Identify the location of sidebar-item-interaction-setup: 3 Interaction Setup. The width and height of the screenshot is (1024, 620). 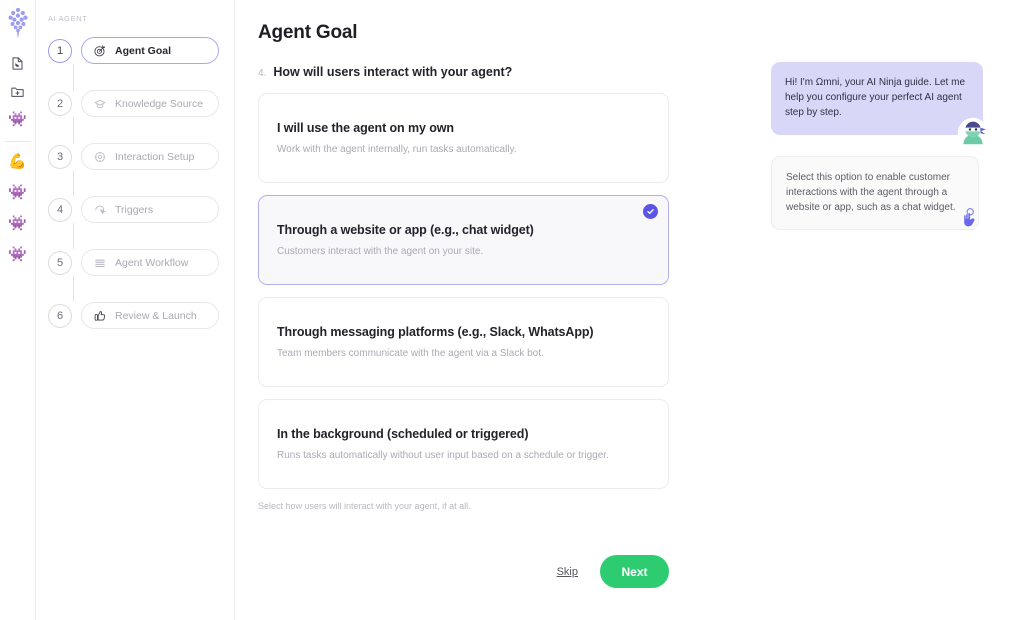
(141, 156).